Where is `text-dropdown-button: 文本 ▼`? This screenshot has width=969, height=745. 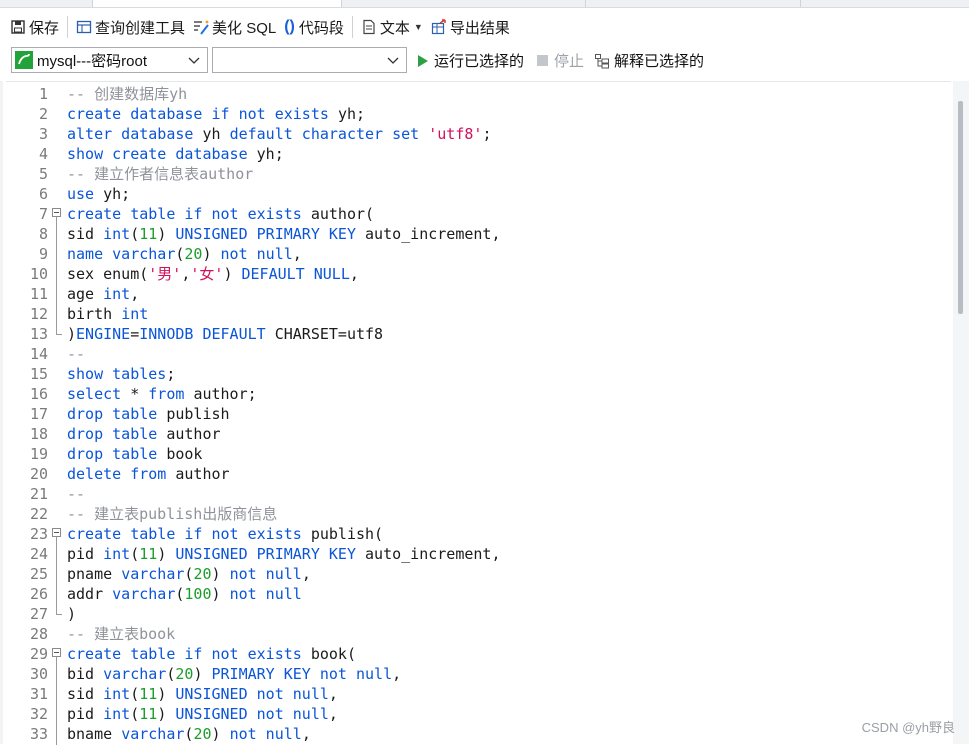 text-dropdown-button: 文本 ▼ is located at coordinates (392, 27).